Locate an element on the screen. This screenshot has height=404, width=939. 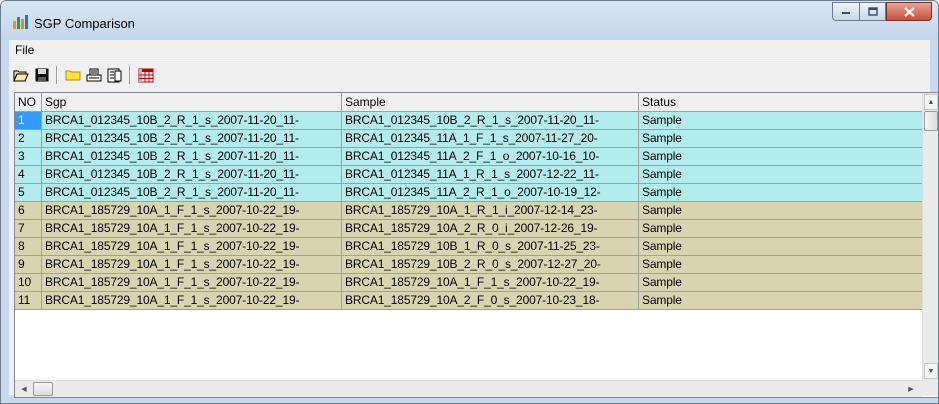
row-number-cell: 11 is located at coordinates (28, 300).